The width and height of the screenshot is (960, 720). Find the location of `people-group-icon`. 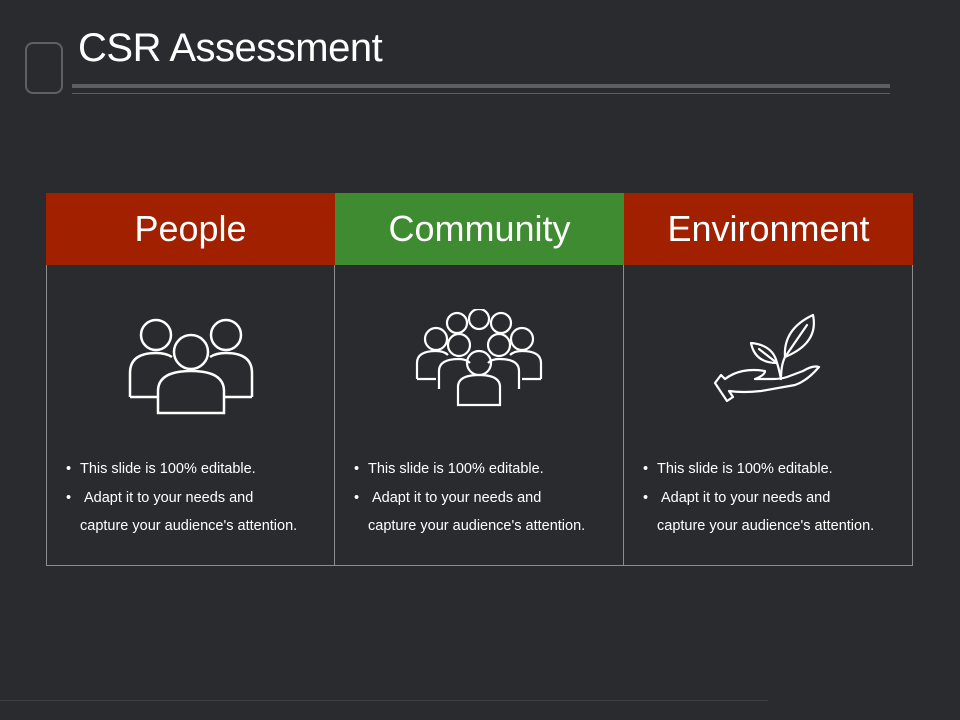

people-group-icon is located at coordinates (190, 366).